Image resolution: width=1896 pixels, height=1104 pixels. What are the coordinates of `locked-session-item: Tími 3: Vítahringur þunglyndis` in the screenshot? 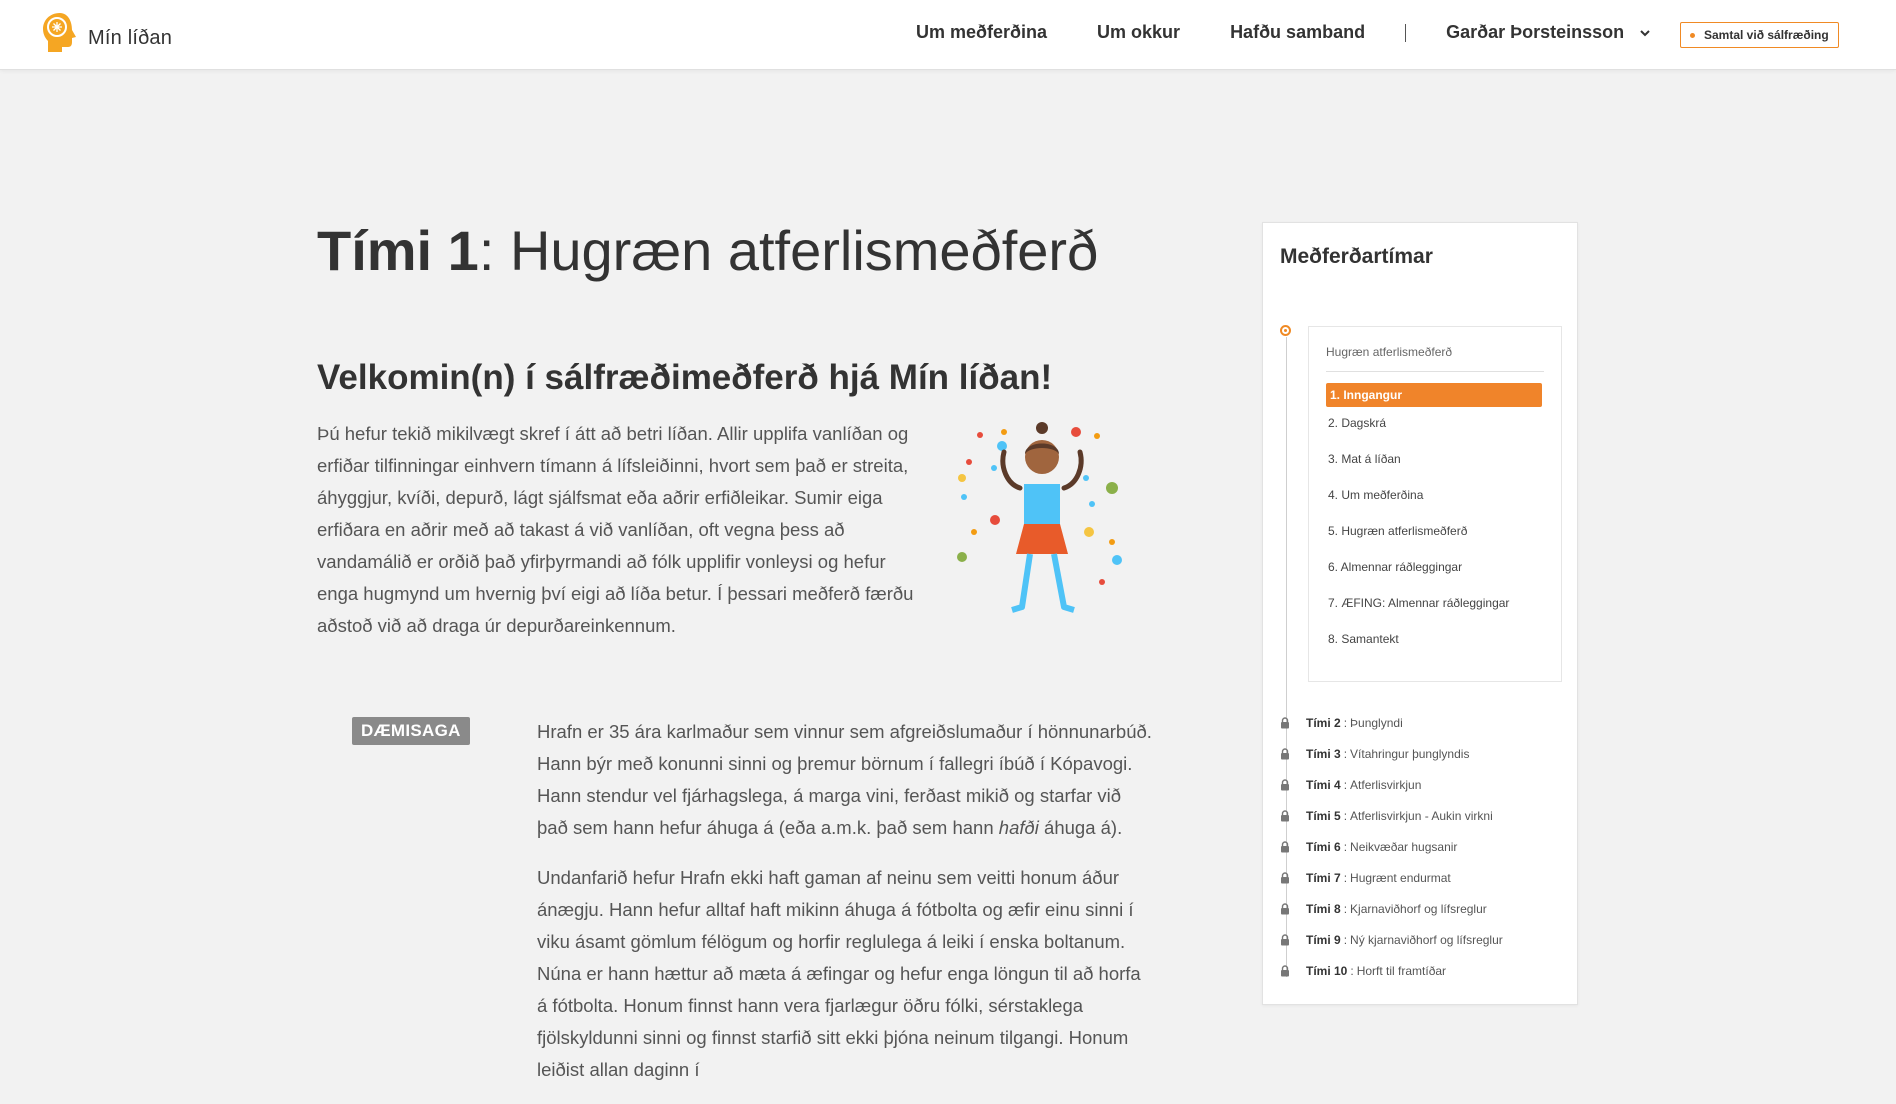 It's located at (1425, 754).